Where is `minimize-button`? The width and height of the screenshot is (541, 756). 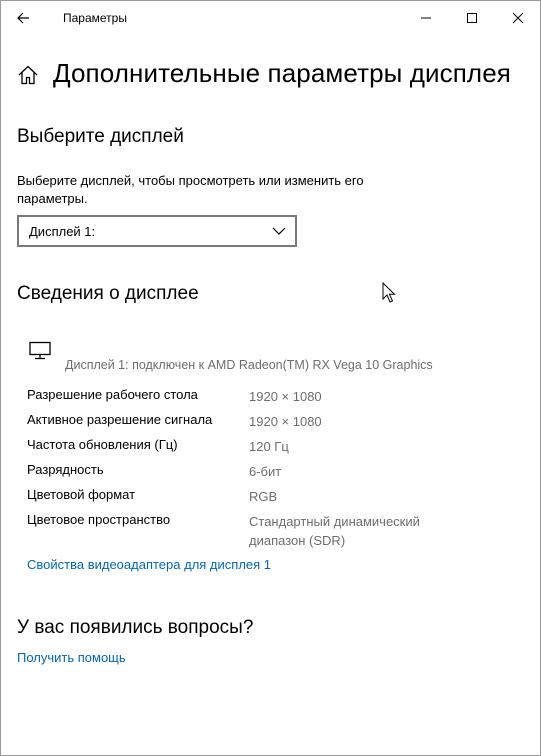 minimize-button is located at coordinates (426, 18).